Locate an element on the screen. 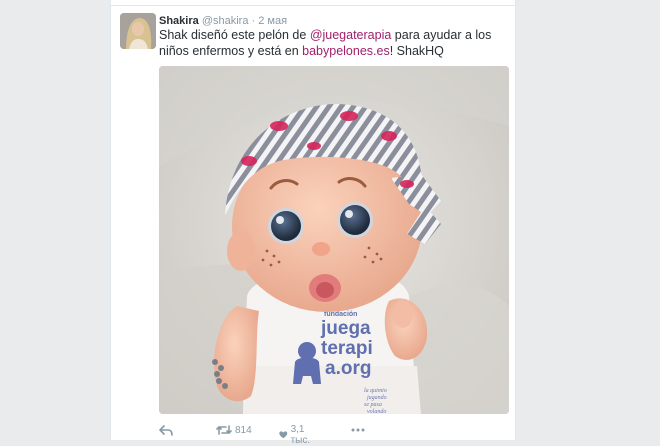  more-button is located at coordinates (358, 430).